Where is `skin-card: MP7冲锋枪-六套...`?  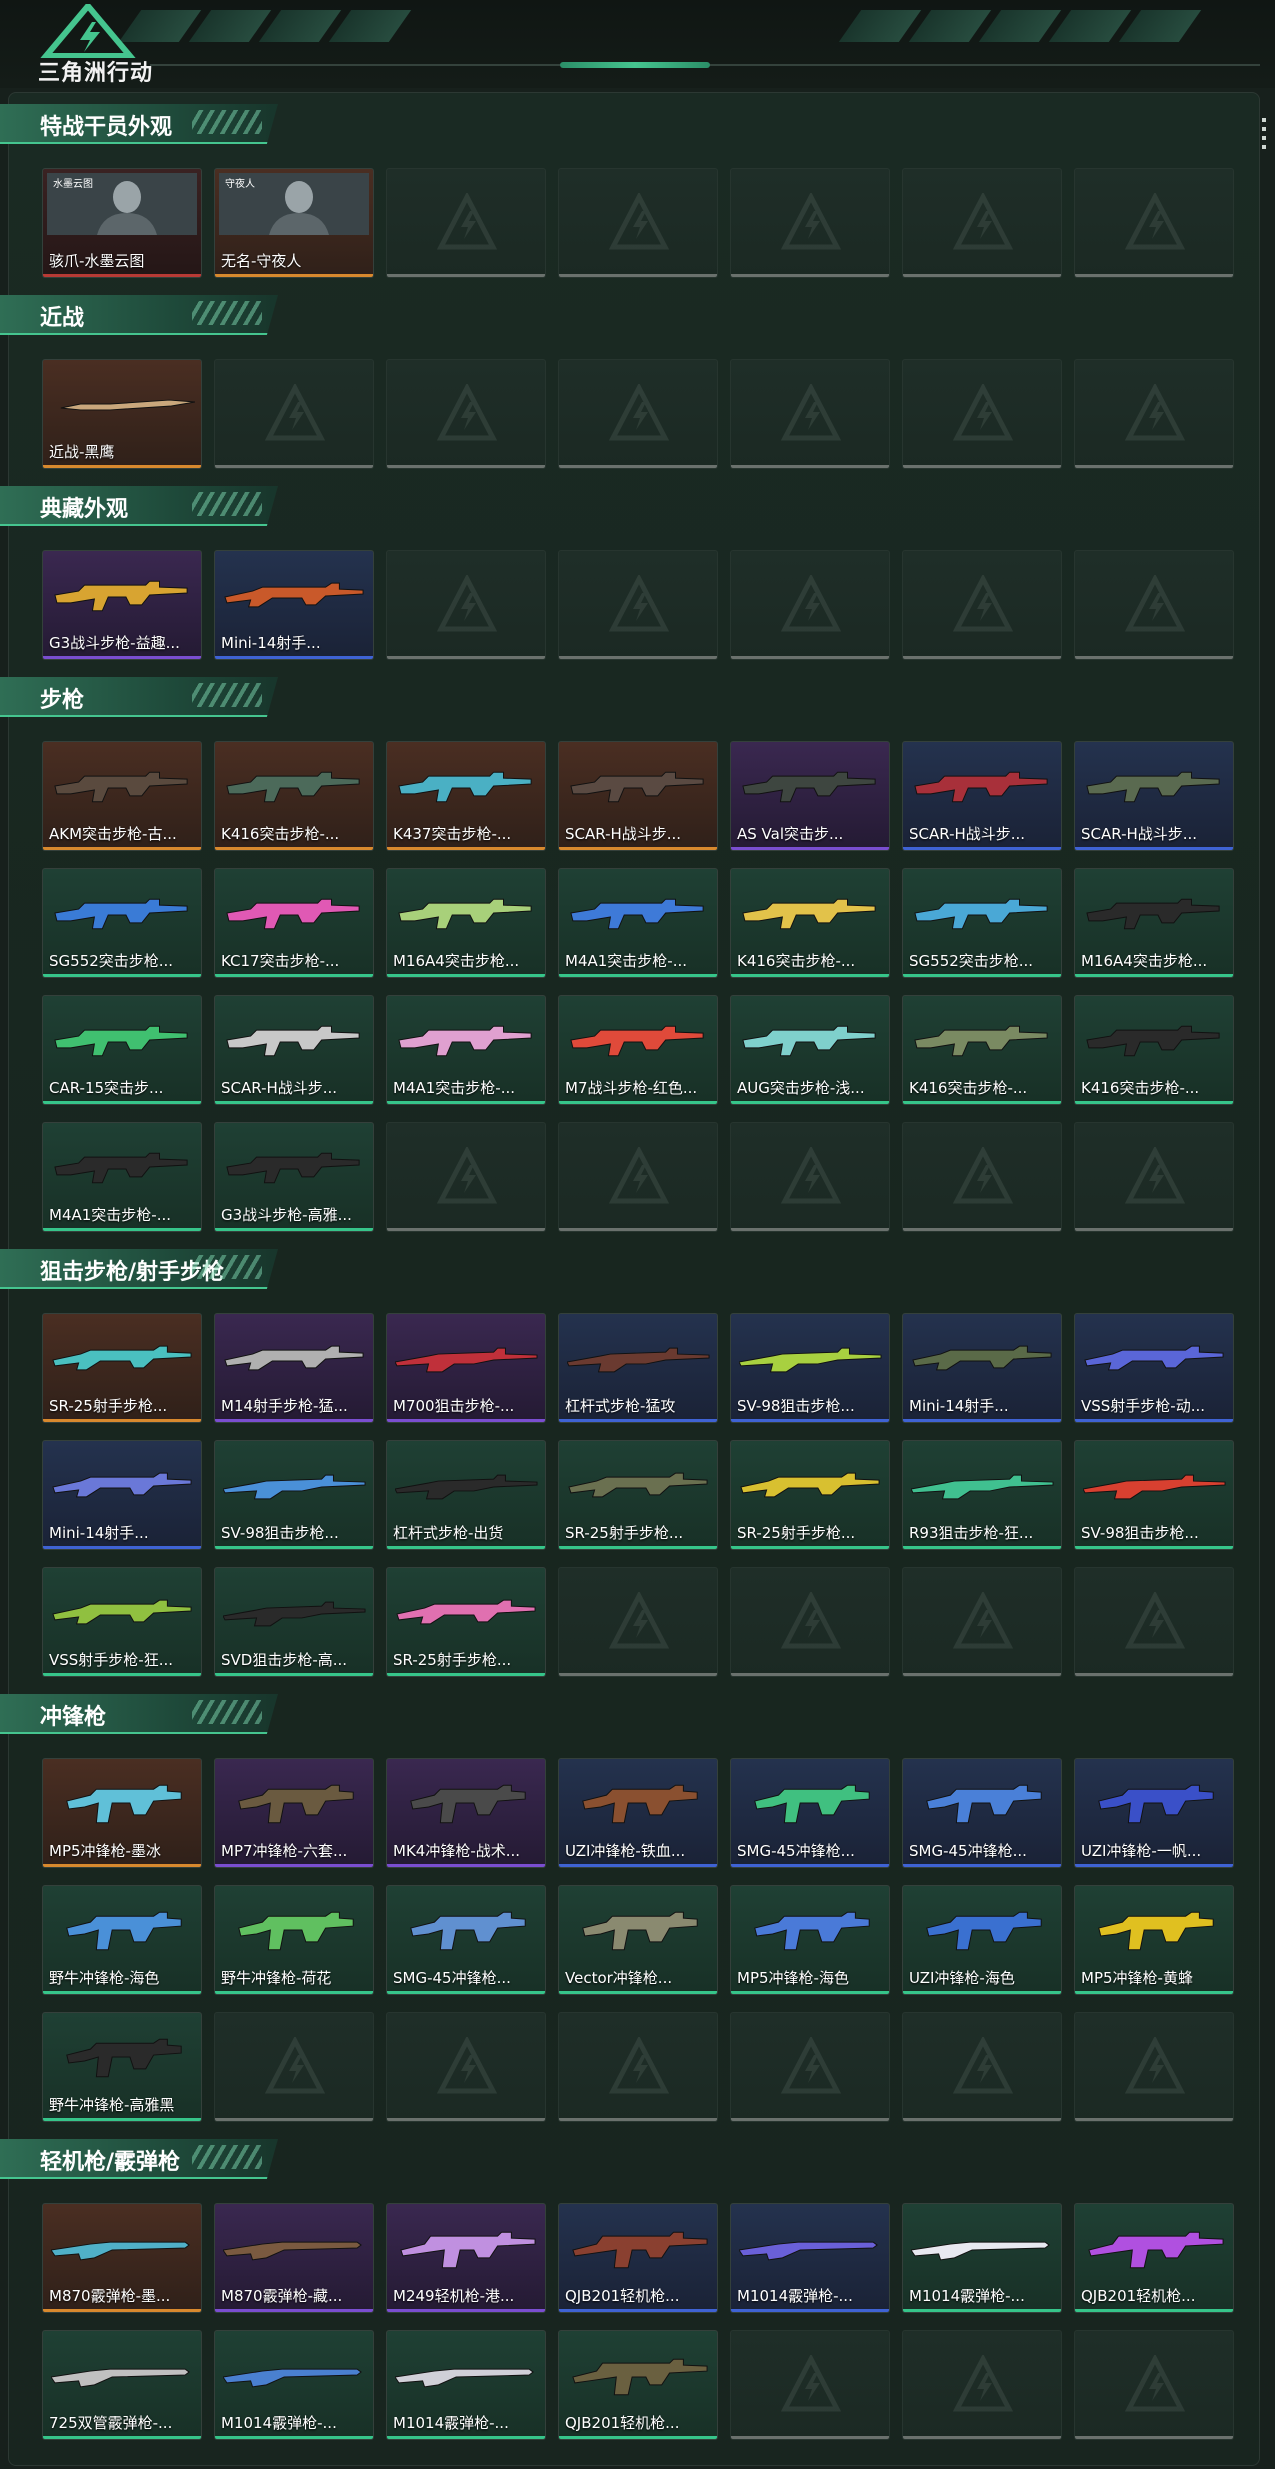
skin-card: MP7冲锋枪-六套... is located at coordinates (294, 1813).